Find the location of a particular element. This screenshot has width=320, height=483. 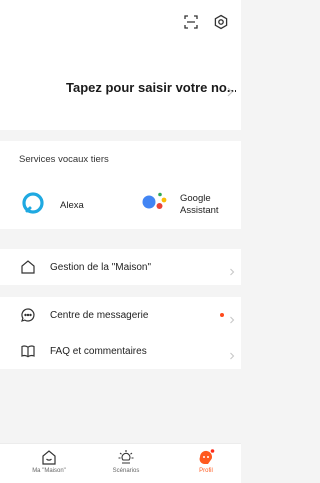

google-assistant-label: Google Assistant is located at coordinates (199, 205).